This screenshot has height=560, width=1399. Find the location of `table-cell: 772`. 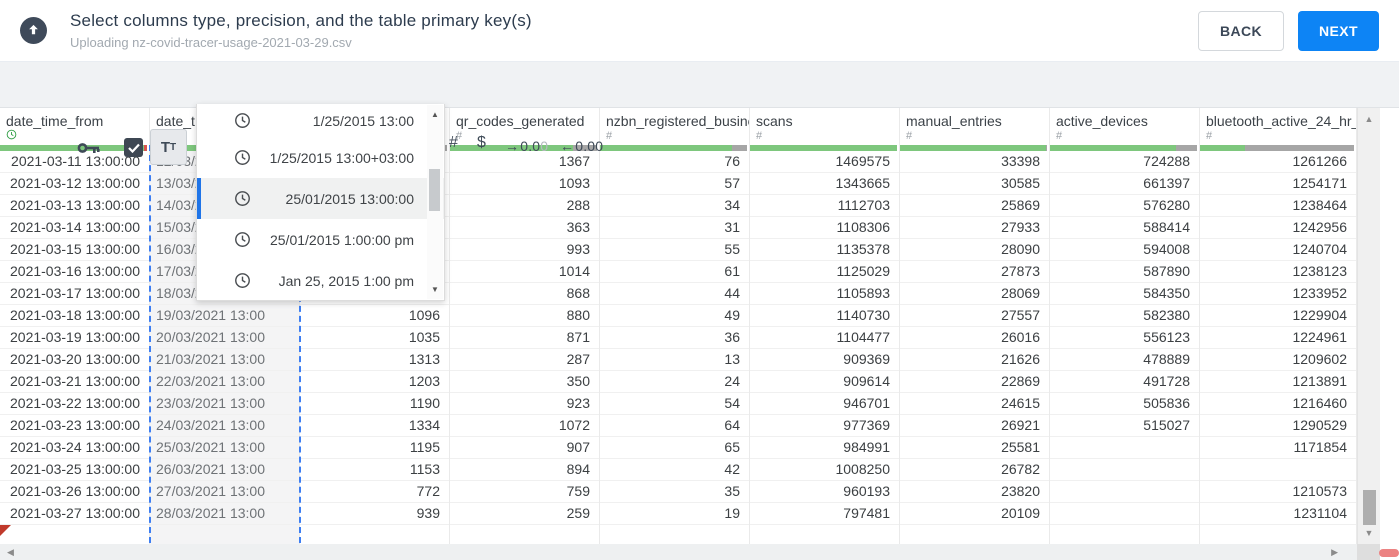

table-cell: 772 is located at coordinates (374, 492).